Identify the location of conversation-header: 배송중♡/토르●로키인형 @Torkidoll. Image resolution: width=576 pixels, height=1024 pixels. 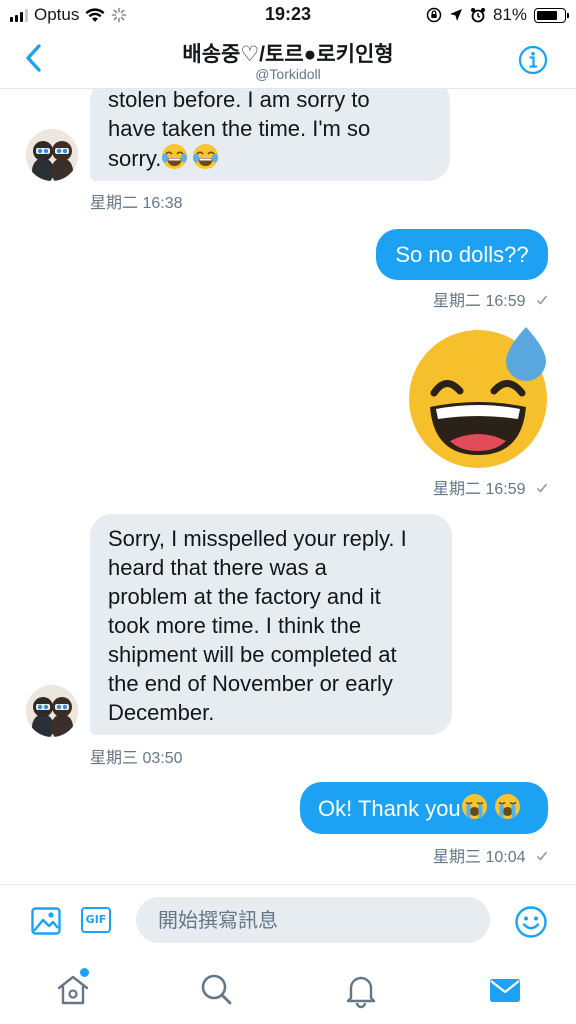
(288, 59).